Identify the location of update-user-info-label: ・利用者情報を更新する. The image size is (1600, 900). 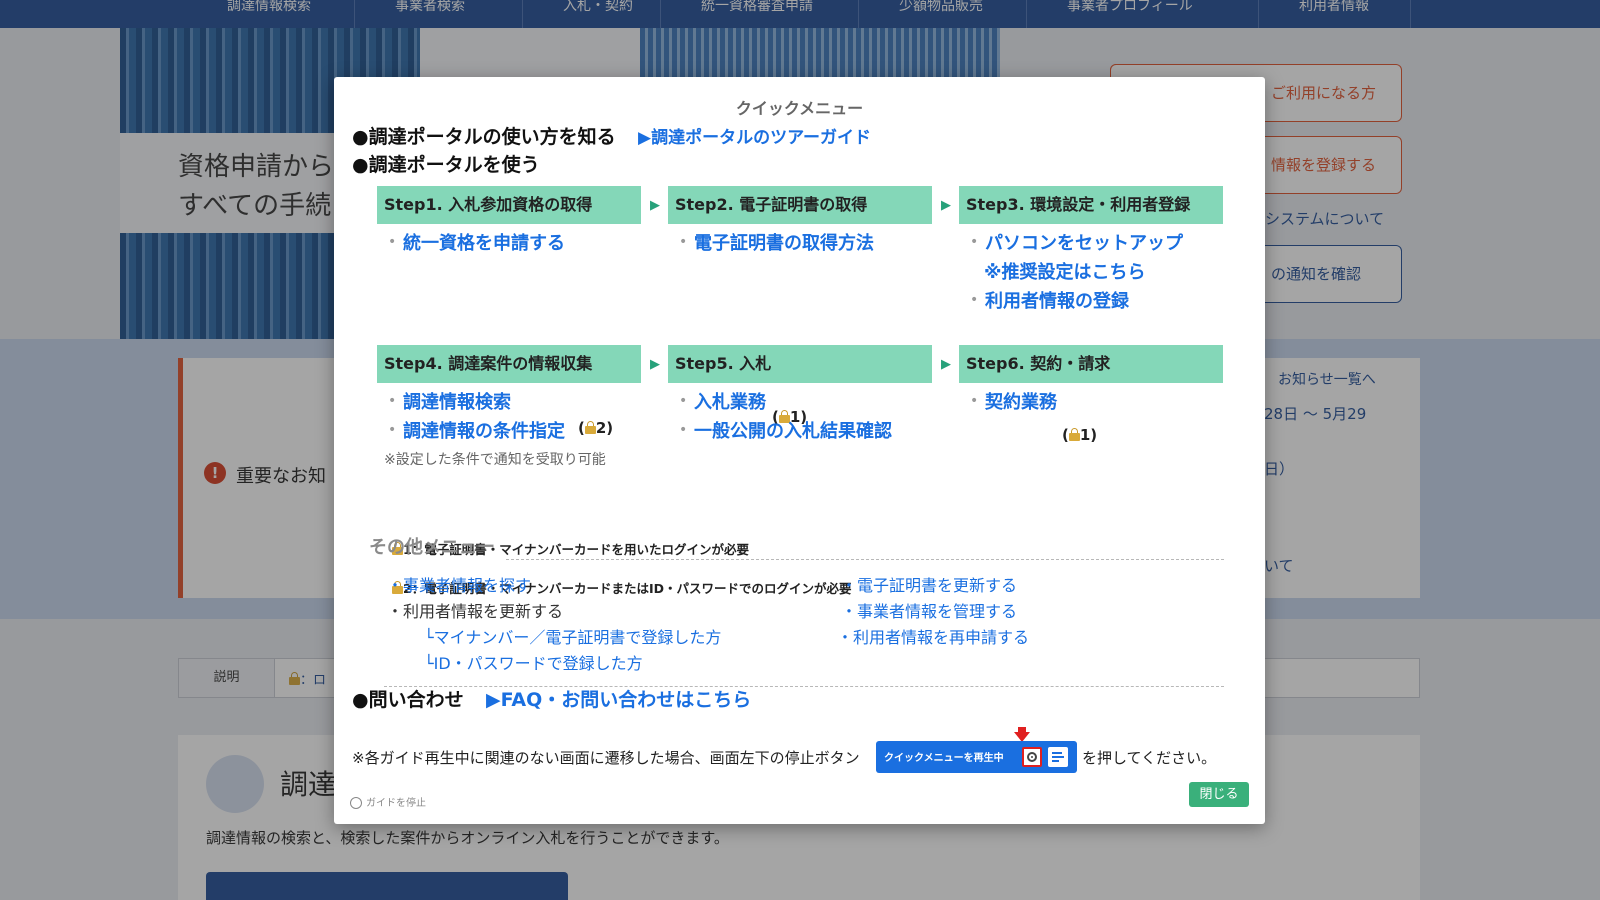
(475, 611).